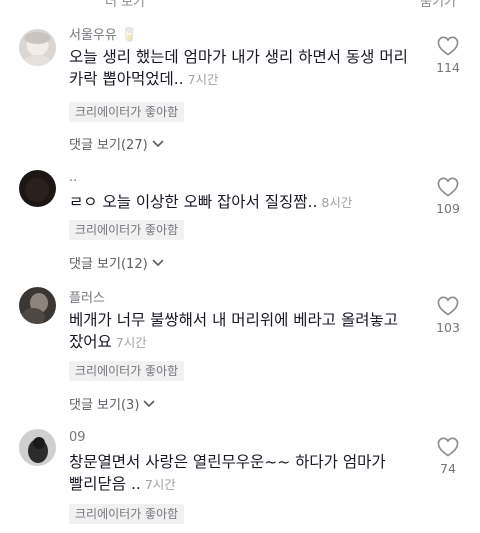 This screenshot has width=480, height=533. I want to click on comment-username: .., so click(73, 177).